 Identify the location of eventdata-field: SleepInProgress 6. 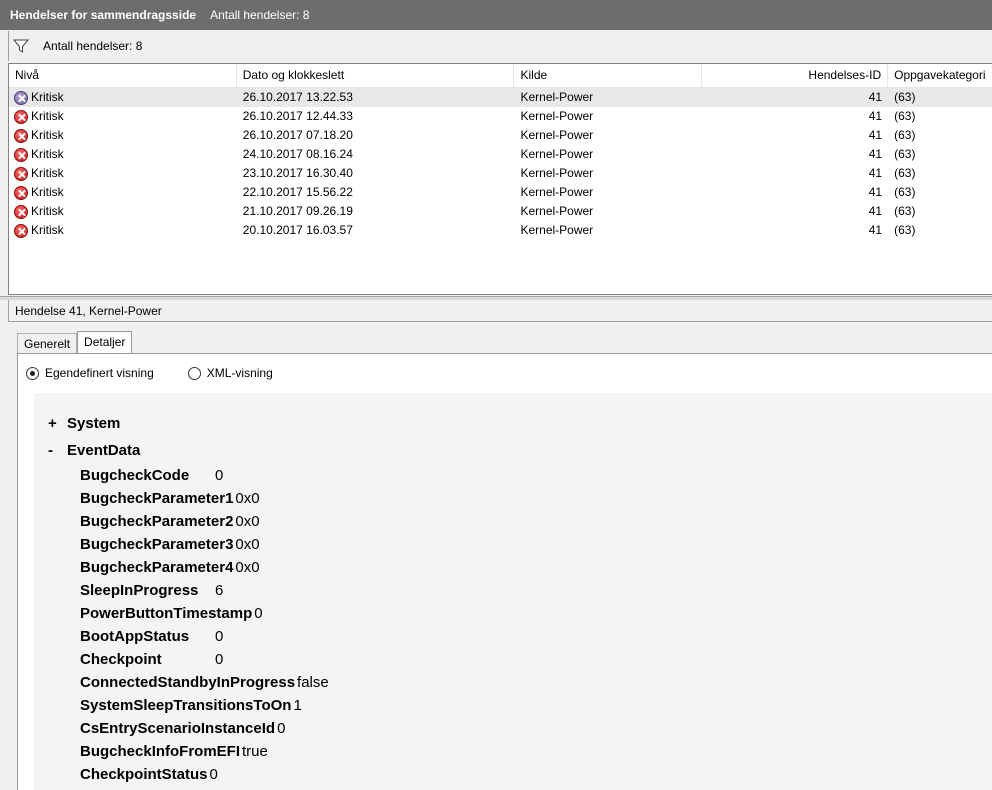
(151, 591).